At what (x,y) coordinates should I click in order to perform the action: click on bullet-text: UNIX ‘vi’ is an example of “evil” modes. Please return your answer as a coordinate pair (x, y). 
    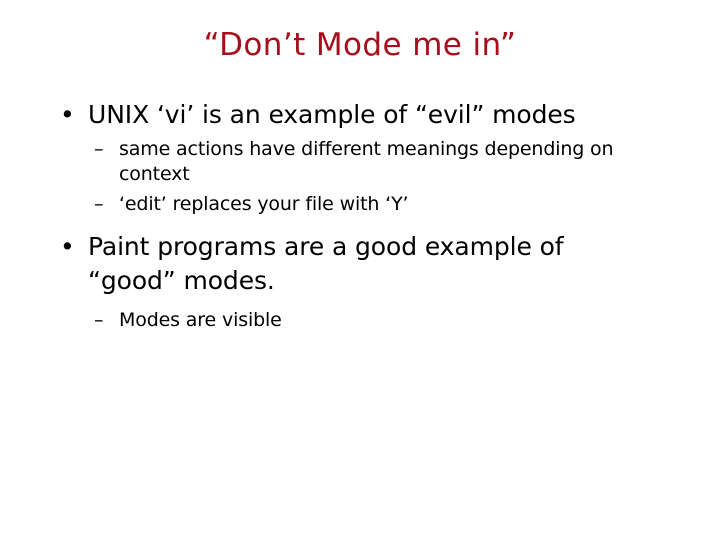
    Looking at the image, I should click on (332, 114).